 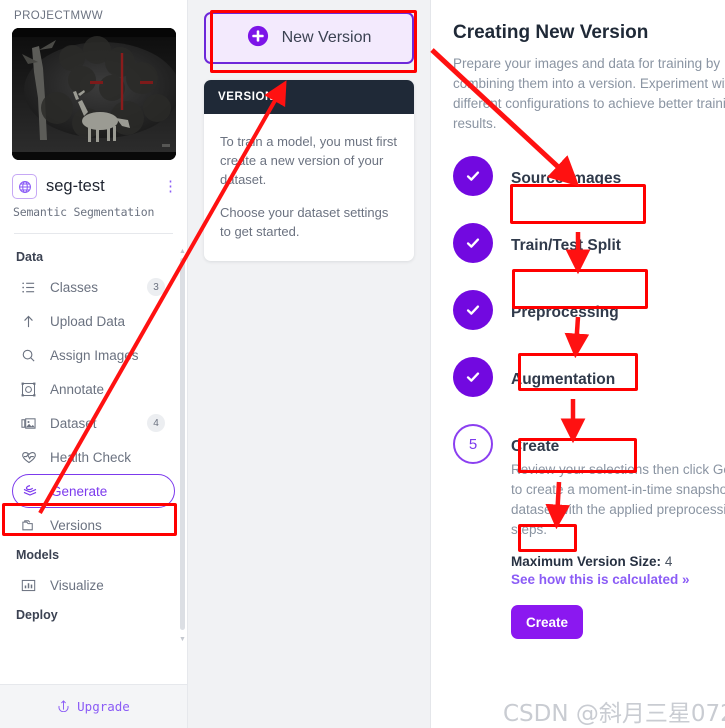 I want to click on project-workspace-label: PROJECTMWW, so click(x=58, y=16).